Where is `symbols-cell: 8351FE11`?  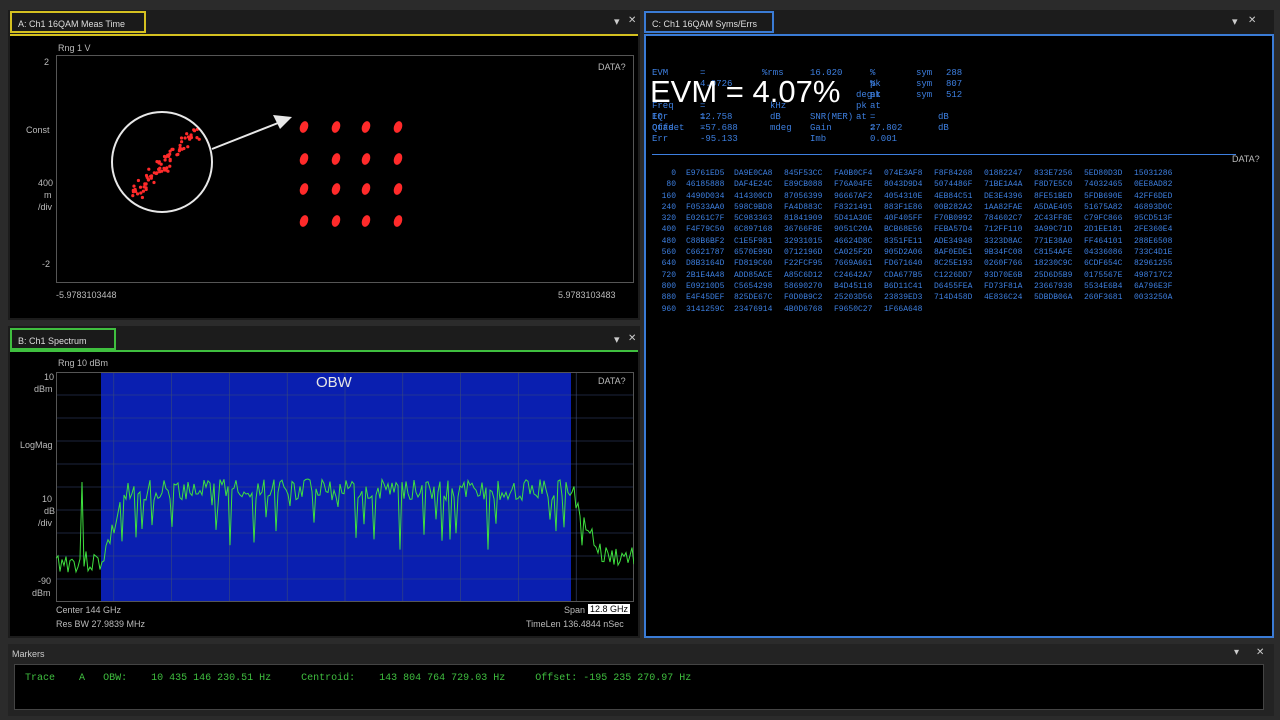
symbols-cell: 8351FE11 is located at coordinates (903, 241).